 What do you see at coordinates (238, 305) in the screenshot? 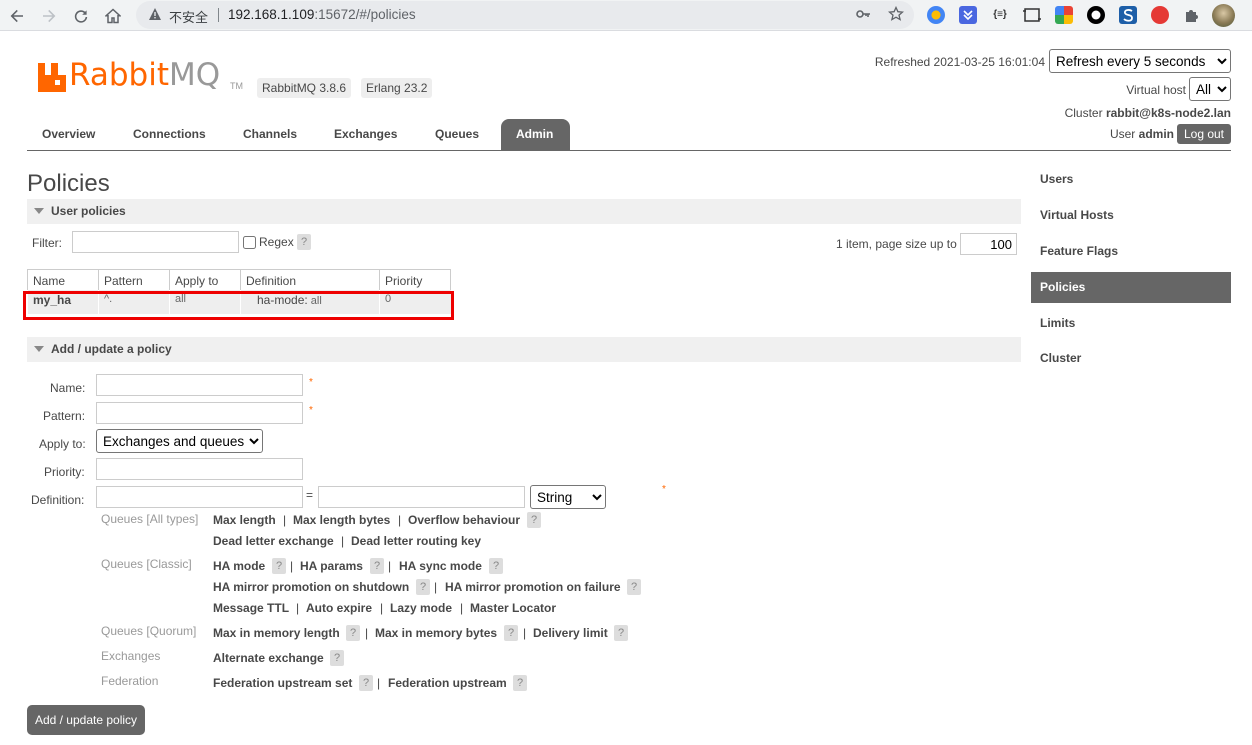
I see `row-highlight-box` at bounding box center [238, 305].